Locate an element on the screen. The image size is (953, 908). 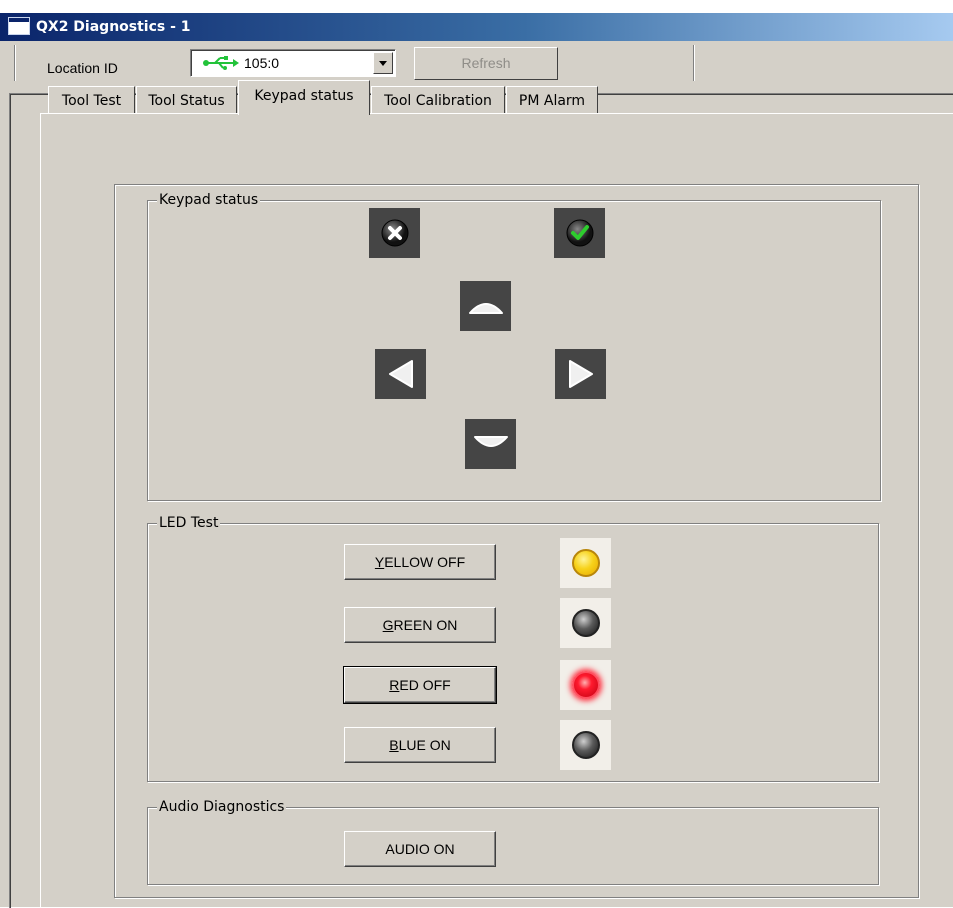
left-key is located at coordinates (400, 374).